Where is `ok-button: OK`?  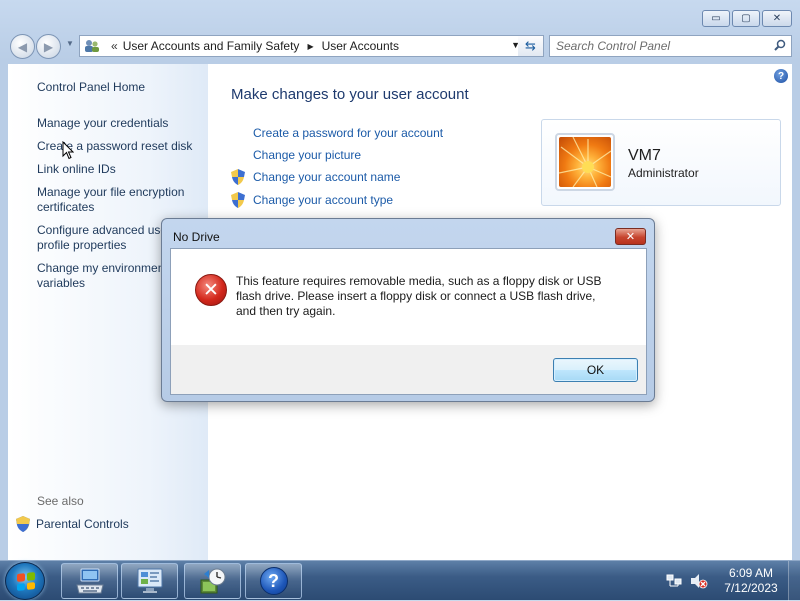
ok-button: OK is located at coordinates (595, 370).